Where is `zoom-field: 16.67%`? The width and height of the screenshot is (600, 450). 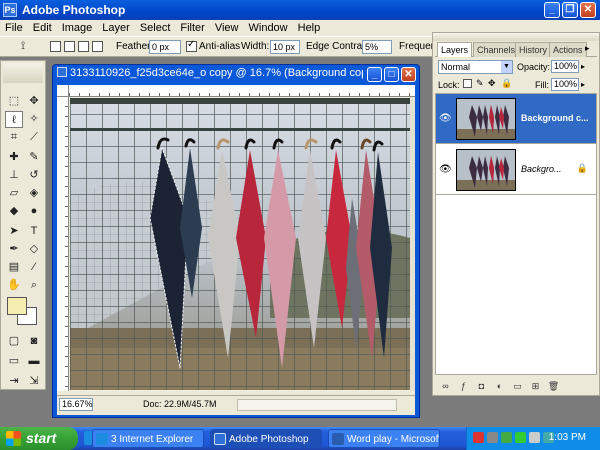 zoom-field: 16.67% is located at coordinates (76, 404).